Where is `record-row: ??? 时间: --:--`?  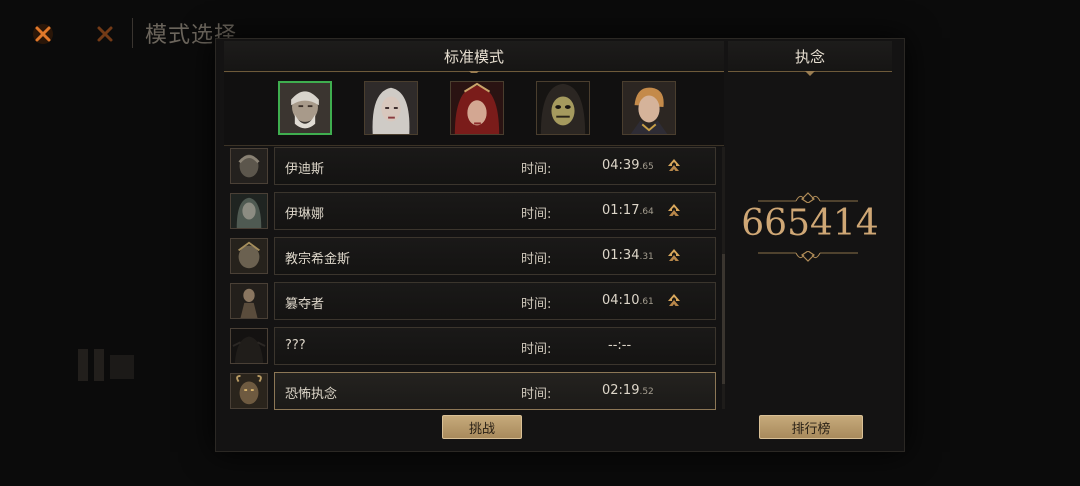 record-row: ??? 时间: --:-- is located at coordinates (475, 346).